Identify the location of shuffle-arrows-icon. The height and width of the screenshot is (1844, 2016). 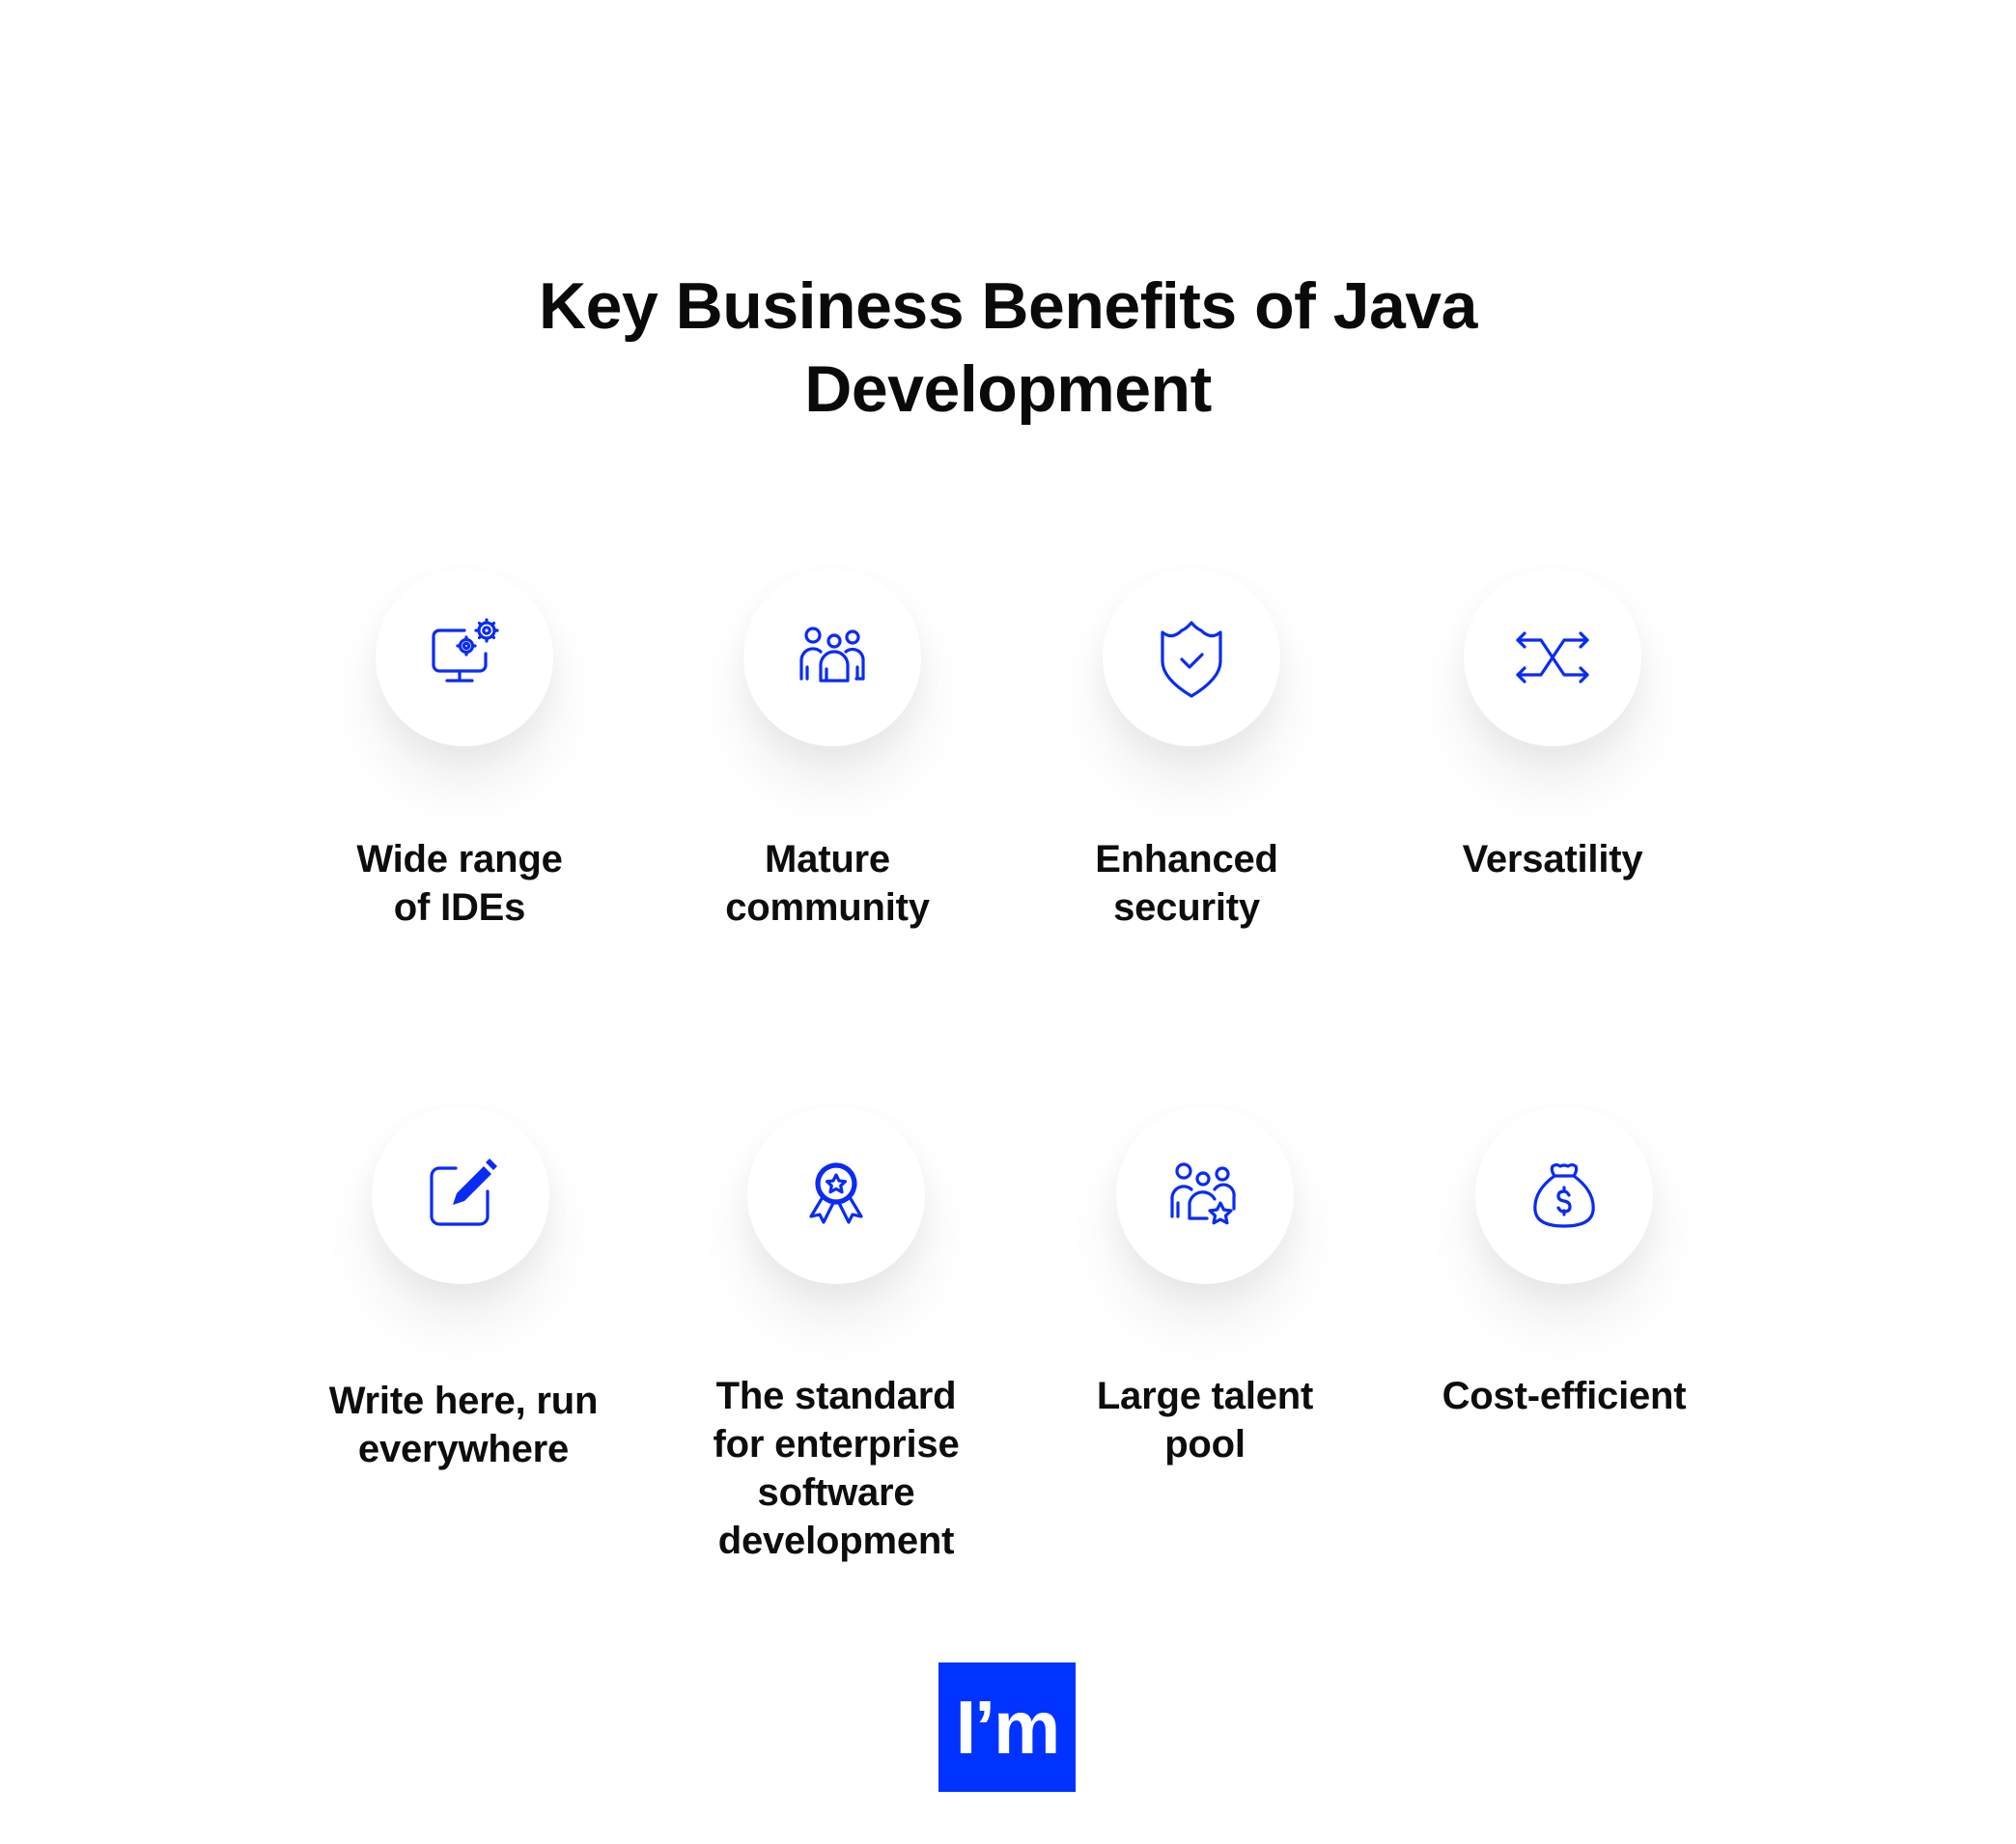
(1553, 657).